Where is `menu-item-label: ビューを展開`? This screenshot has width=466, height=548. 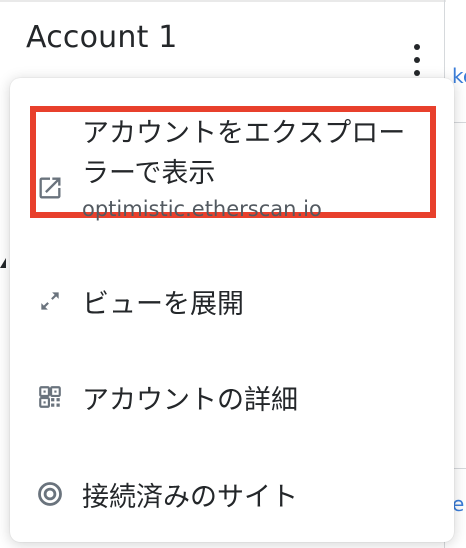 menu-item-label: ビューを展開 is located at coordinates (163, 304).